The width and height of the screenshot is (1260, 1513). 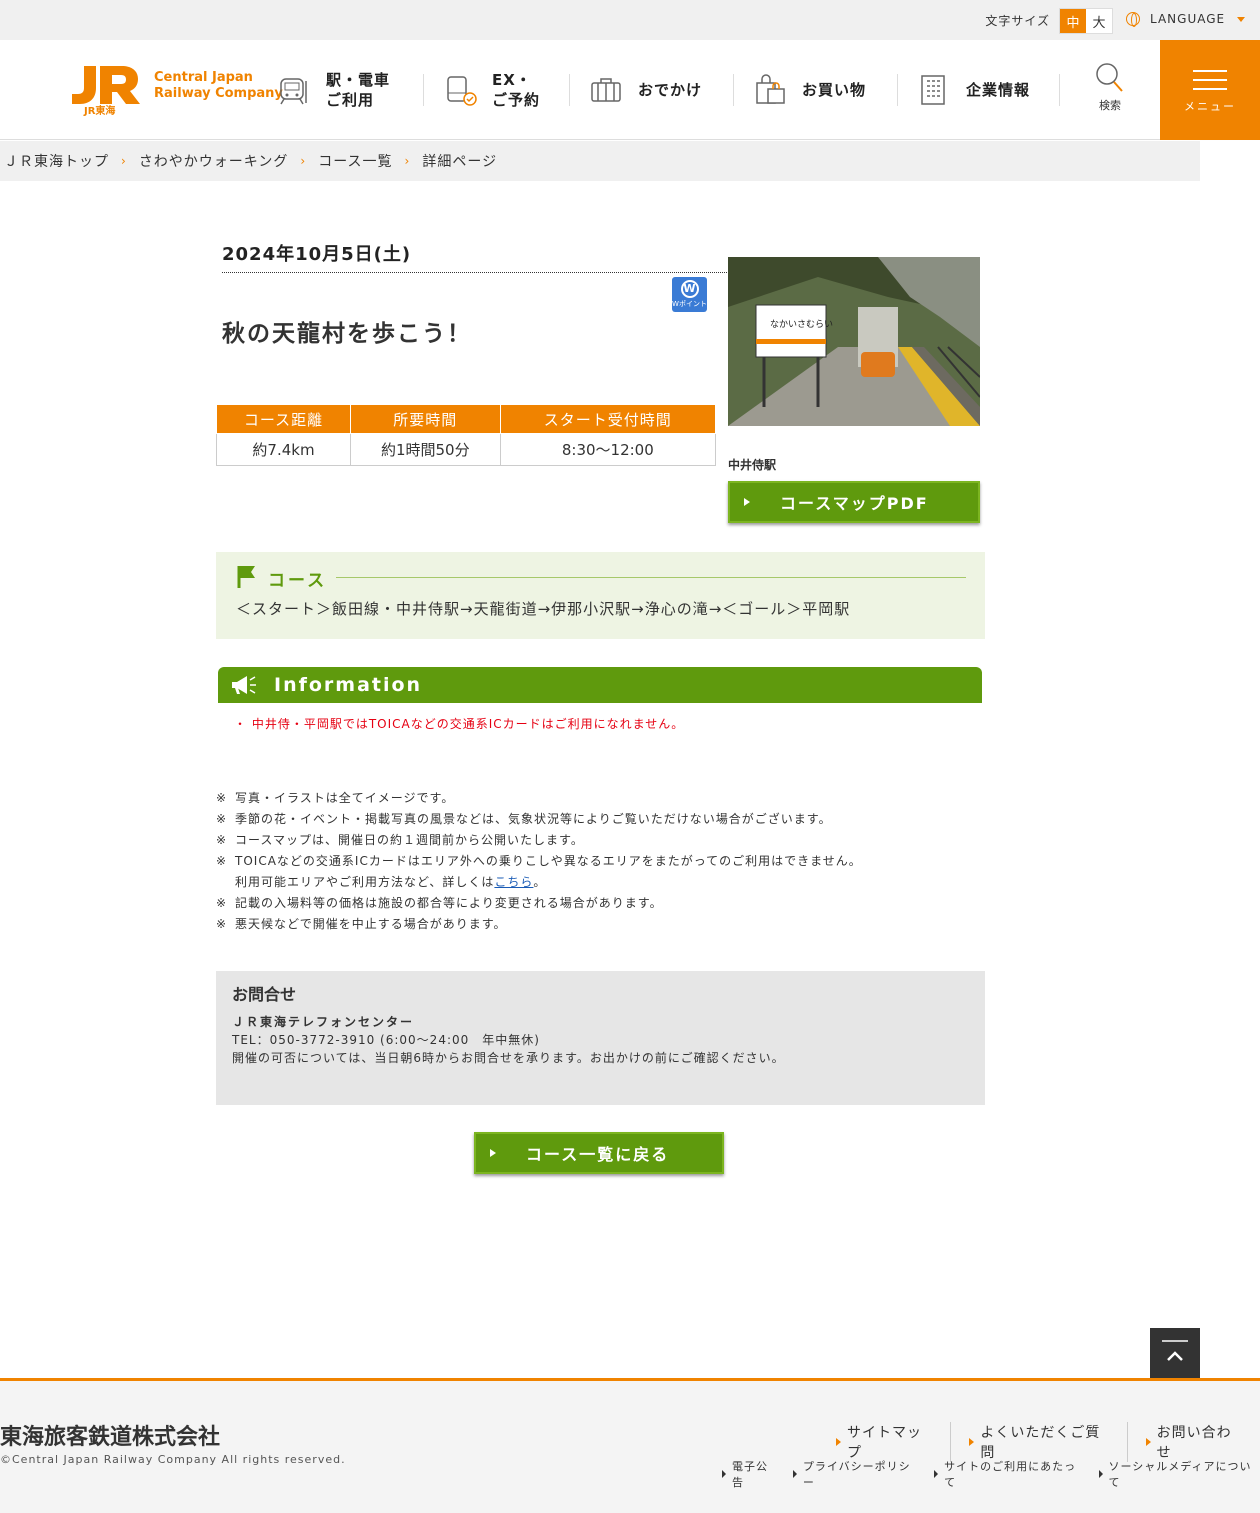 What do you see at coordinates (56, 161) in the screenshot?
I see `breadcrumb-home: ＪＲ東海トップ` at bounding box center [56, 161].